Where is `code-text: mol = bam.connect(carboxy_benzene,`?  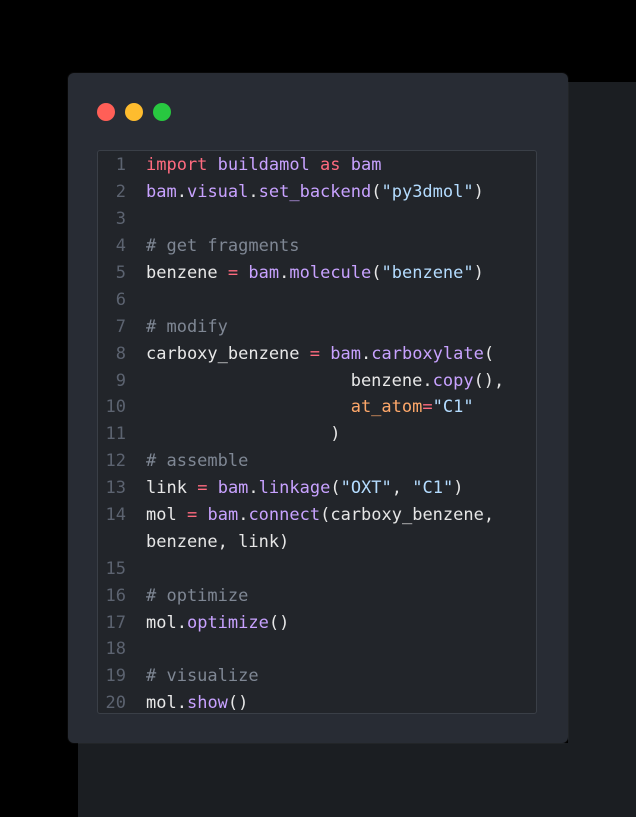
code-text: mol = bam.connect(carboxy_benzene, is located at coordinates (320, 515).